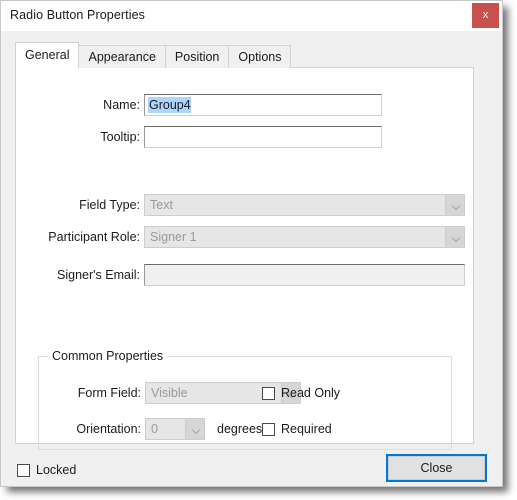  I want to click on read-only-checkbox-row: Read Only, so click(301, 393).